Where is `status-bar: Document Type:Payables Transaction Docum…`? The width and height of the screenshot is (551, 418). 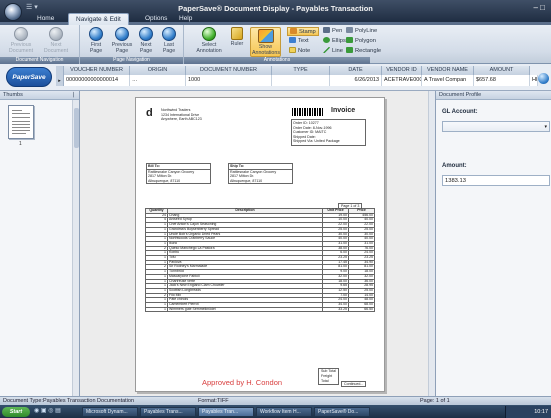 status-bar: Document Type:Payables Transaction Docum… is located at coordinates (275, 400).